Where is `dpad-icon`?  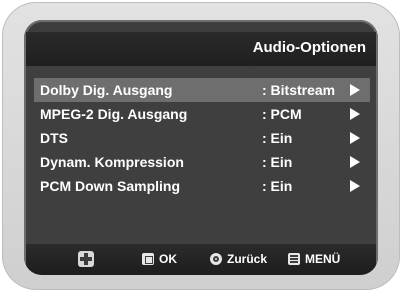
dpad-icon is located at coordinates (86, 259).